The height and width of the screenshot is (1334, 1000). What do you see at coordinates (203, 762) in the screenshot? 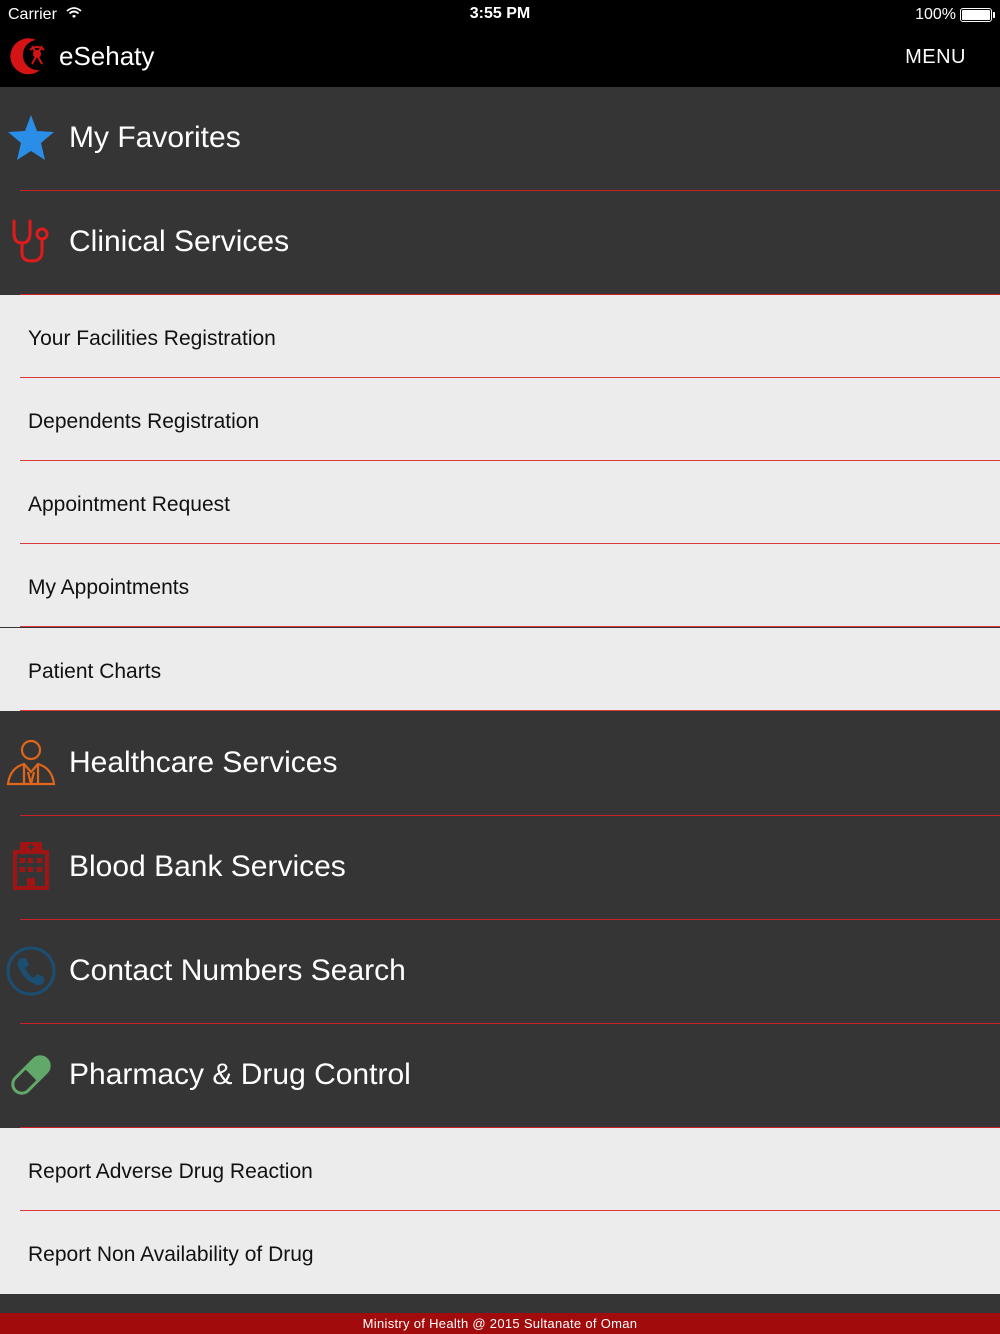
I see `section-label: Healthcare Services` at bounding box center [203, 762].